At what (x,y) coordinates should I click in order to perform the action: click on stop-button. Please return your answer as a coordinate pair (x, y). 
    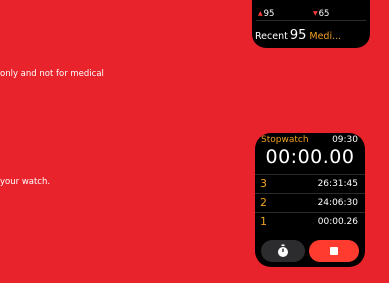
    Looking at the image, I should click on (334, 251).